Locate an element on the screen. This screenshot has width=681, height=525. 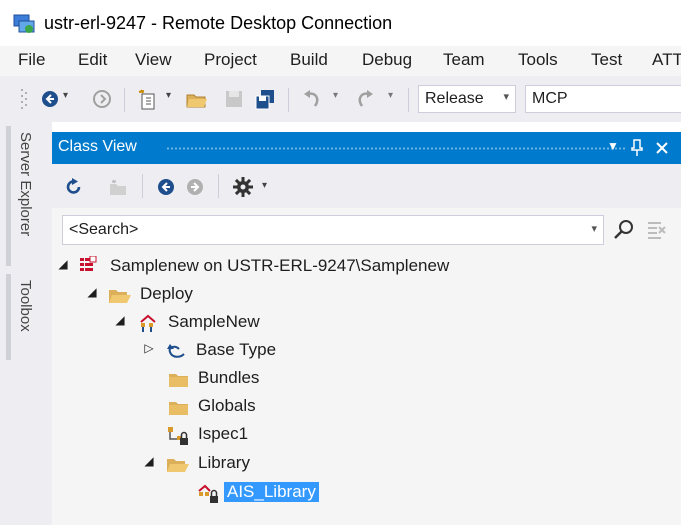
tree-node-base-type: ▷ Base Type is located at coordinates (366, 351).